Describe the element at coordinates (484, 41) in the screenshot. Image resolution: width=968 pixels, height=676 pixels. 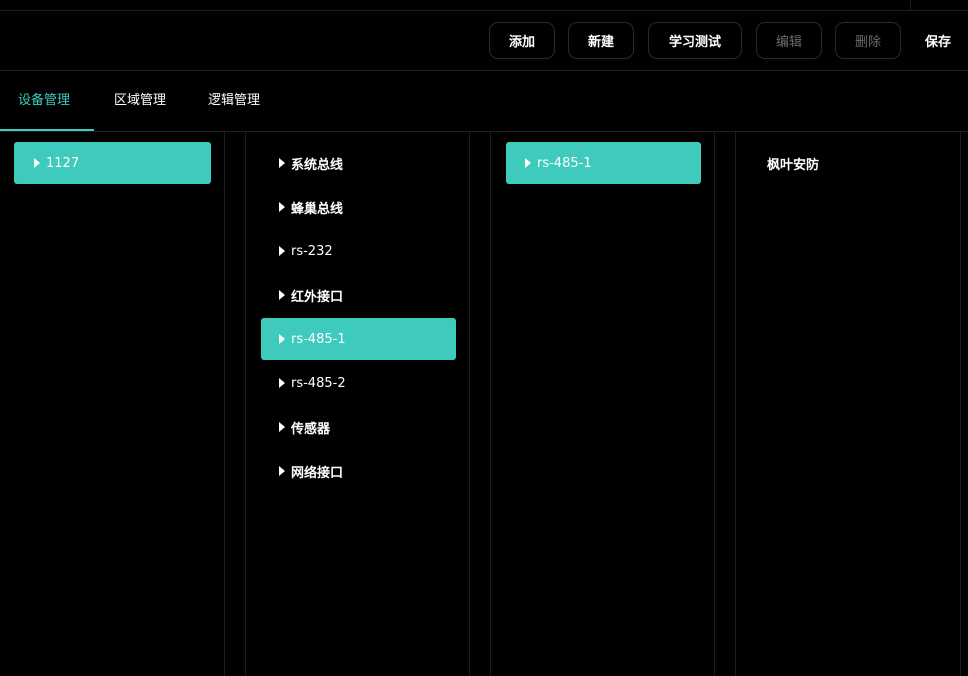
I see `toolbar: 添加 新建 学习测试 编辑 删除 保存` at that location.